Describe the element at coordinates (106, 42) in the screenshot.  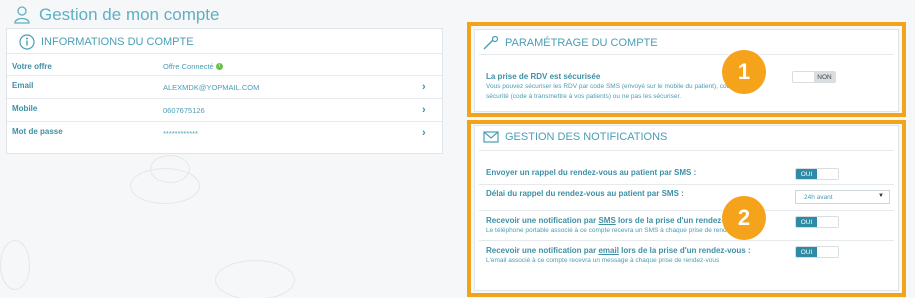
I see `account-info-title: INFORMATIONS DU COMPTE` at that location.